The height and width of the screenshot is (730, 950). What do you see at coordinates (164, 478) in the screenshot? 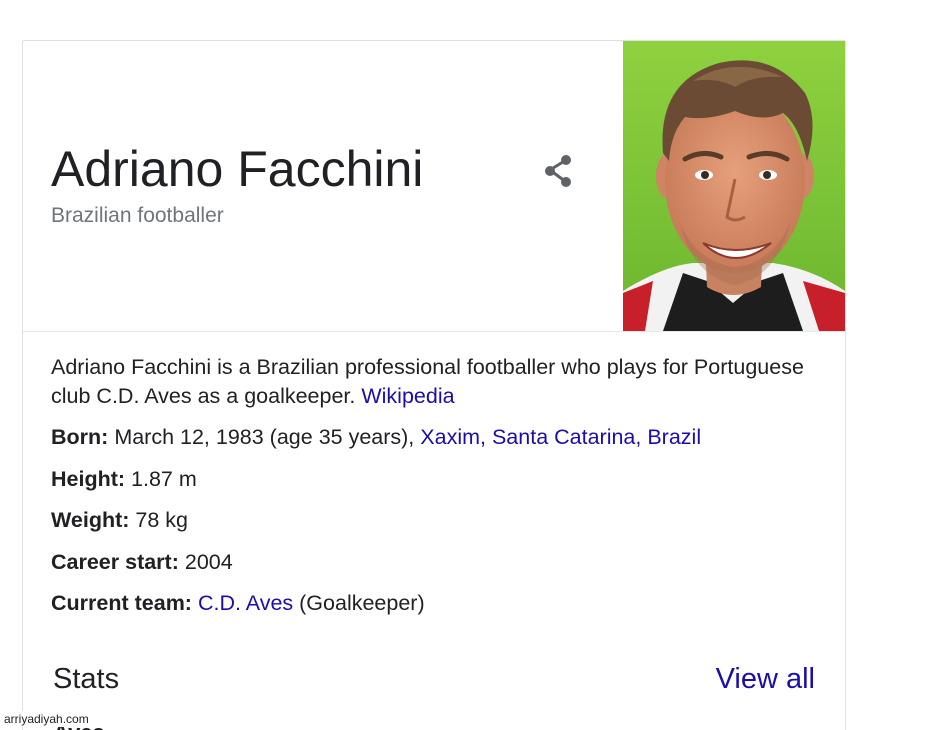
I see `fact-height-value: 1.87 m` at bounding box center [164, 478].